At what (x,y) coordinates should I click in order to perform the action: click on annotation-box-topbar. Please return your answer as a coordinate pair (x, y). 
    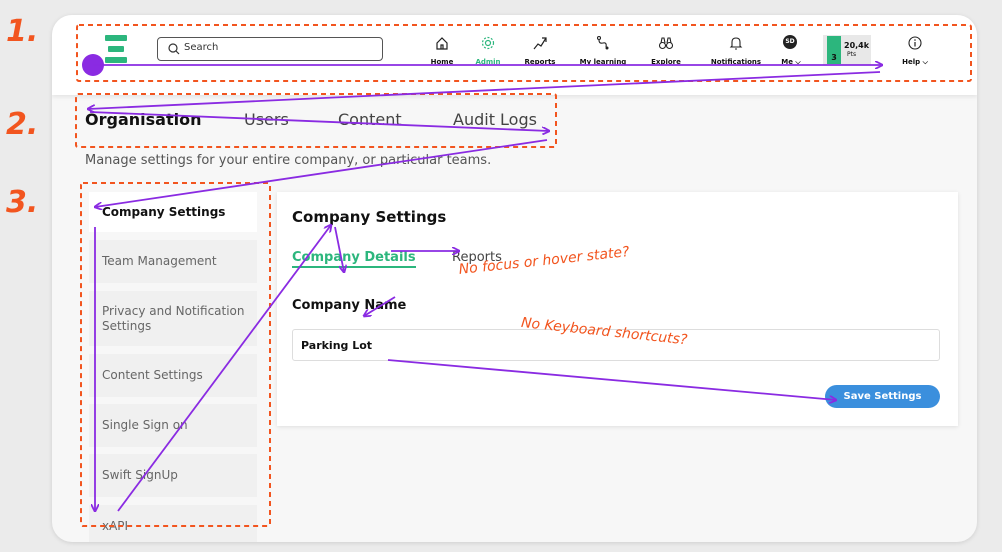
    Looking at the image, I should click on (524, 53).